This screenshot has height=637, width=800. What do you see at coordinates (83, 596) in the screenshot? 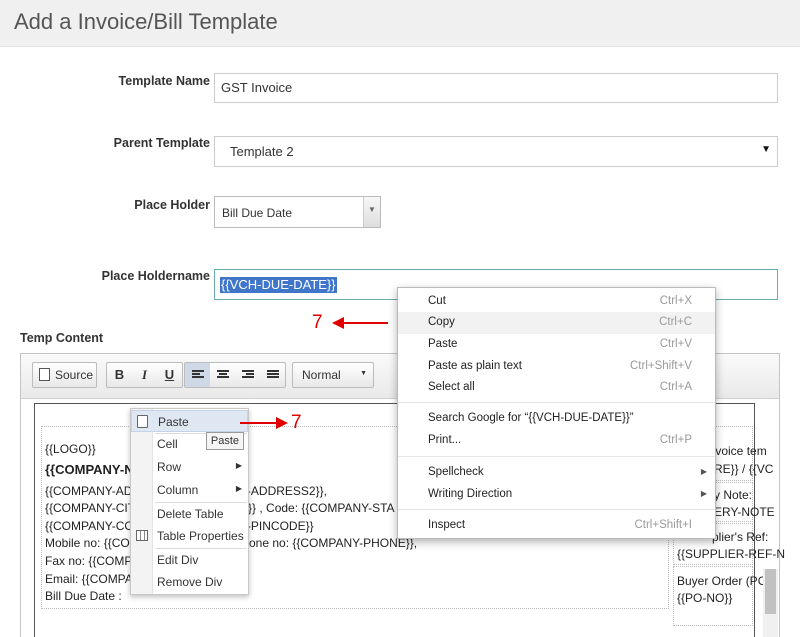
I see `bill-due-line: Bill Due Date :` at bounding box center [83, 596].